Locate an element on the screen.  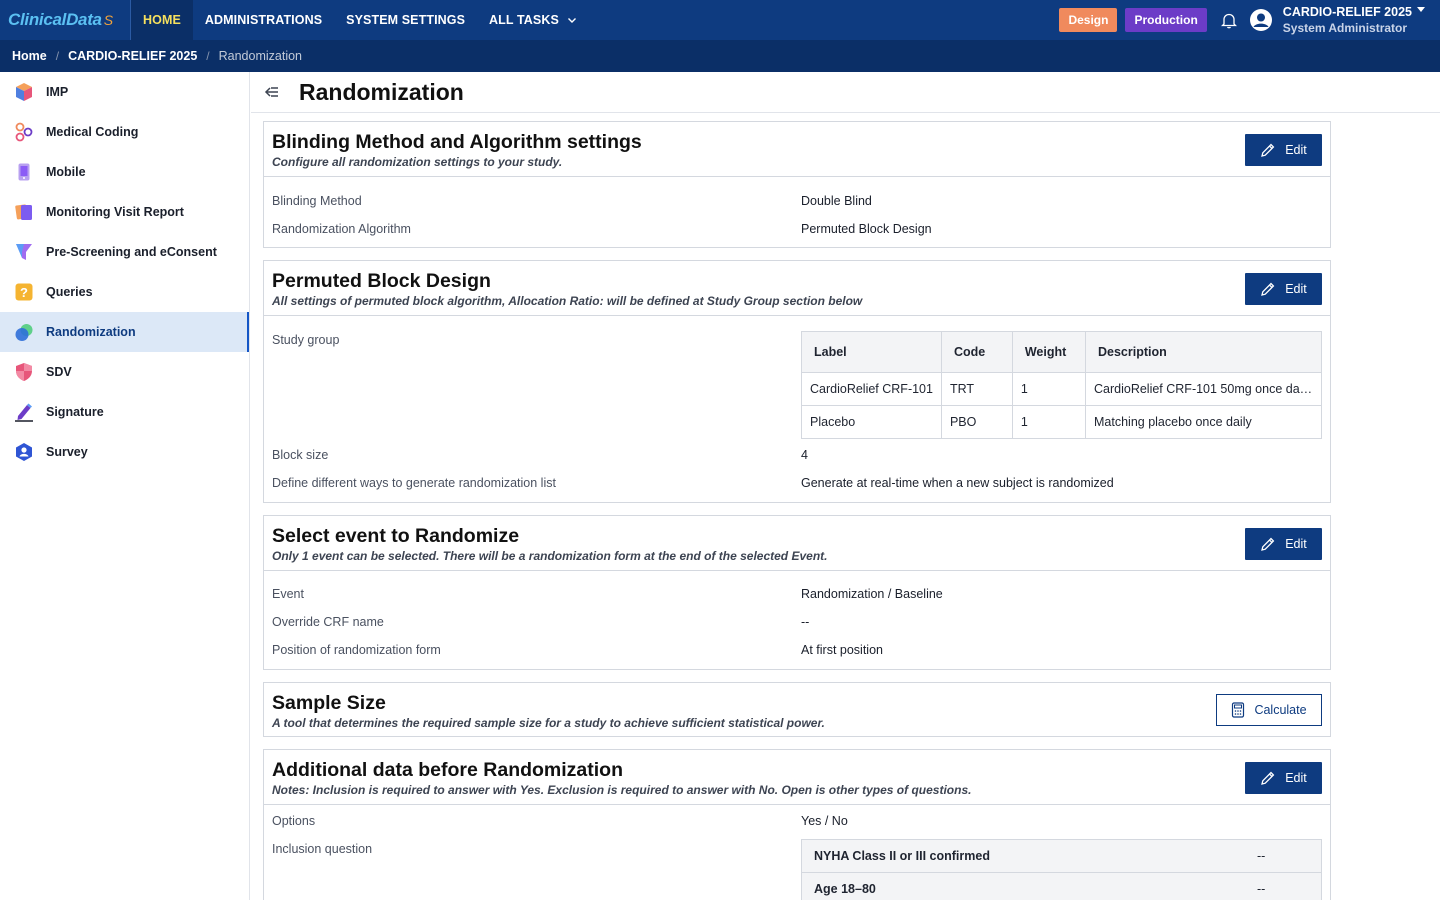
calculator-icon is located at coordinates (1238, 710).